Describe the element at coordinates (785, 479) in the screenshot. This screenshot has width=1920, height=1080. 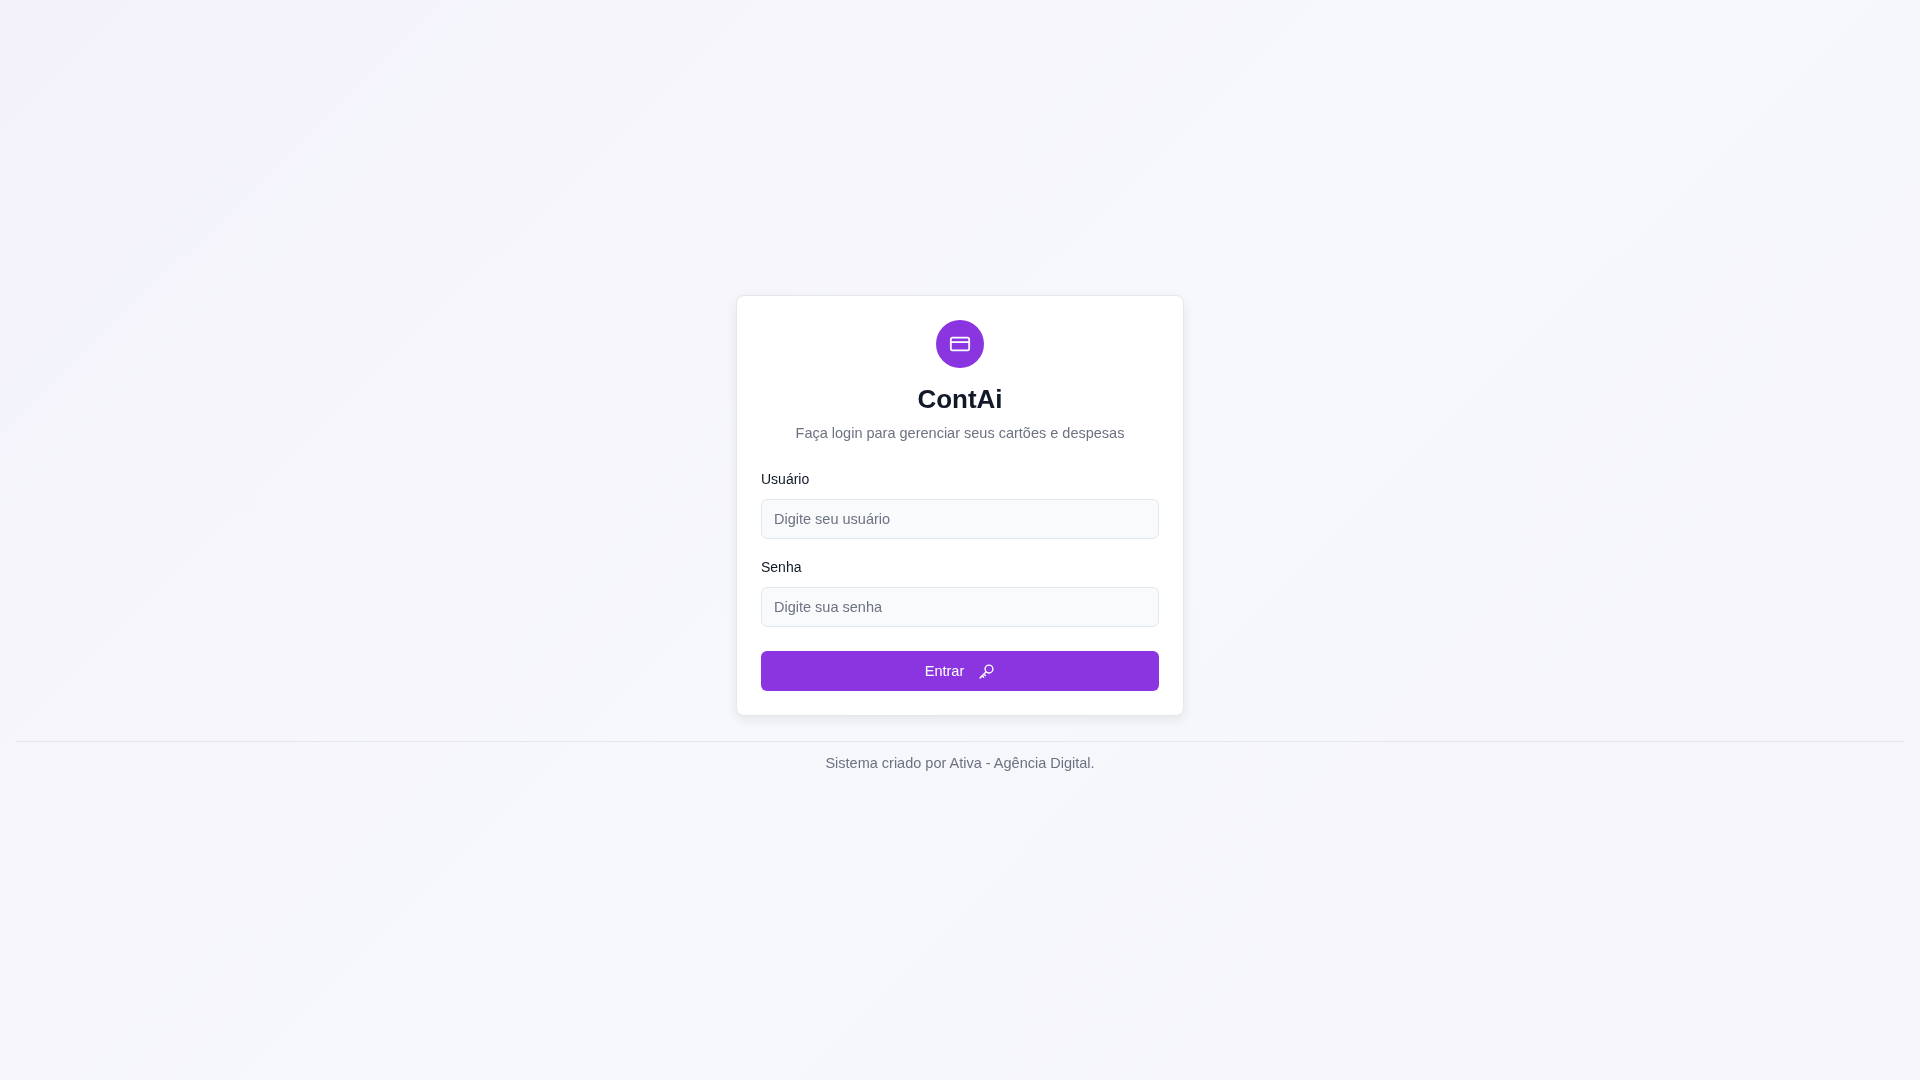
I see `field-label: Usuário` at that location.